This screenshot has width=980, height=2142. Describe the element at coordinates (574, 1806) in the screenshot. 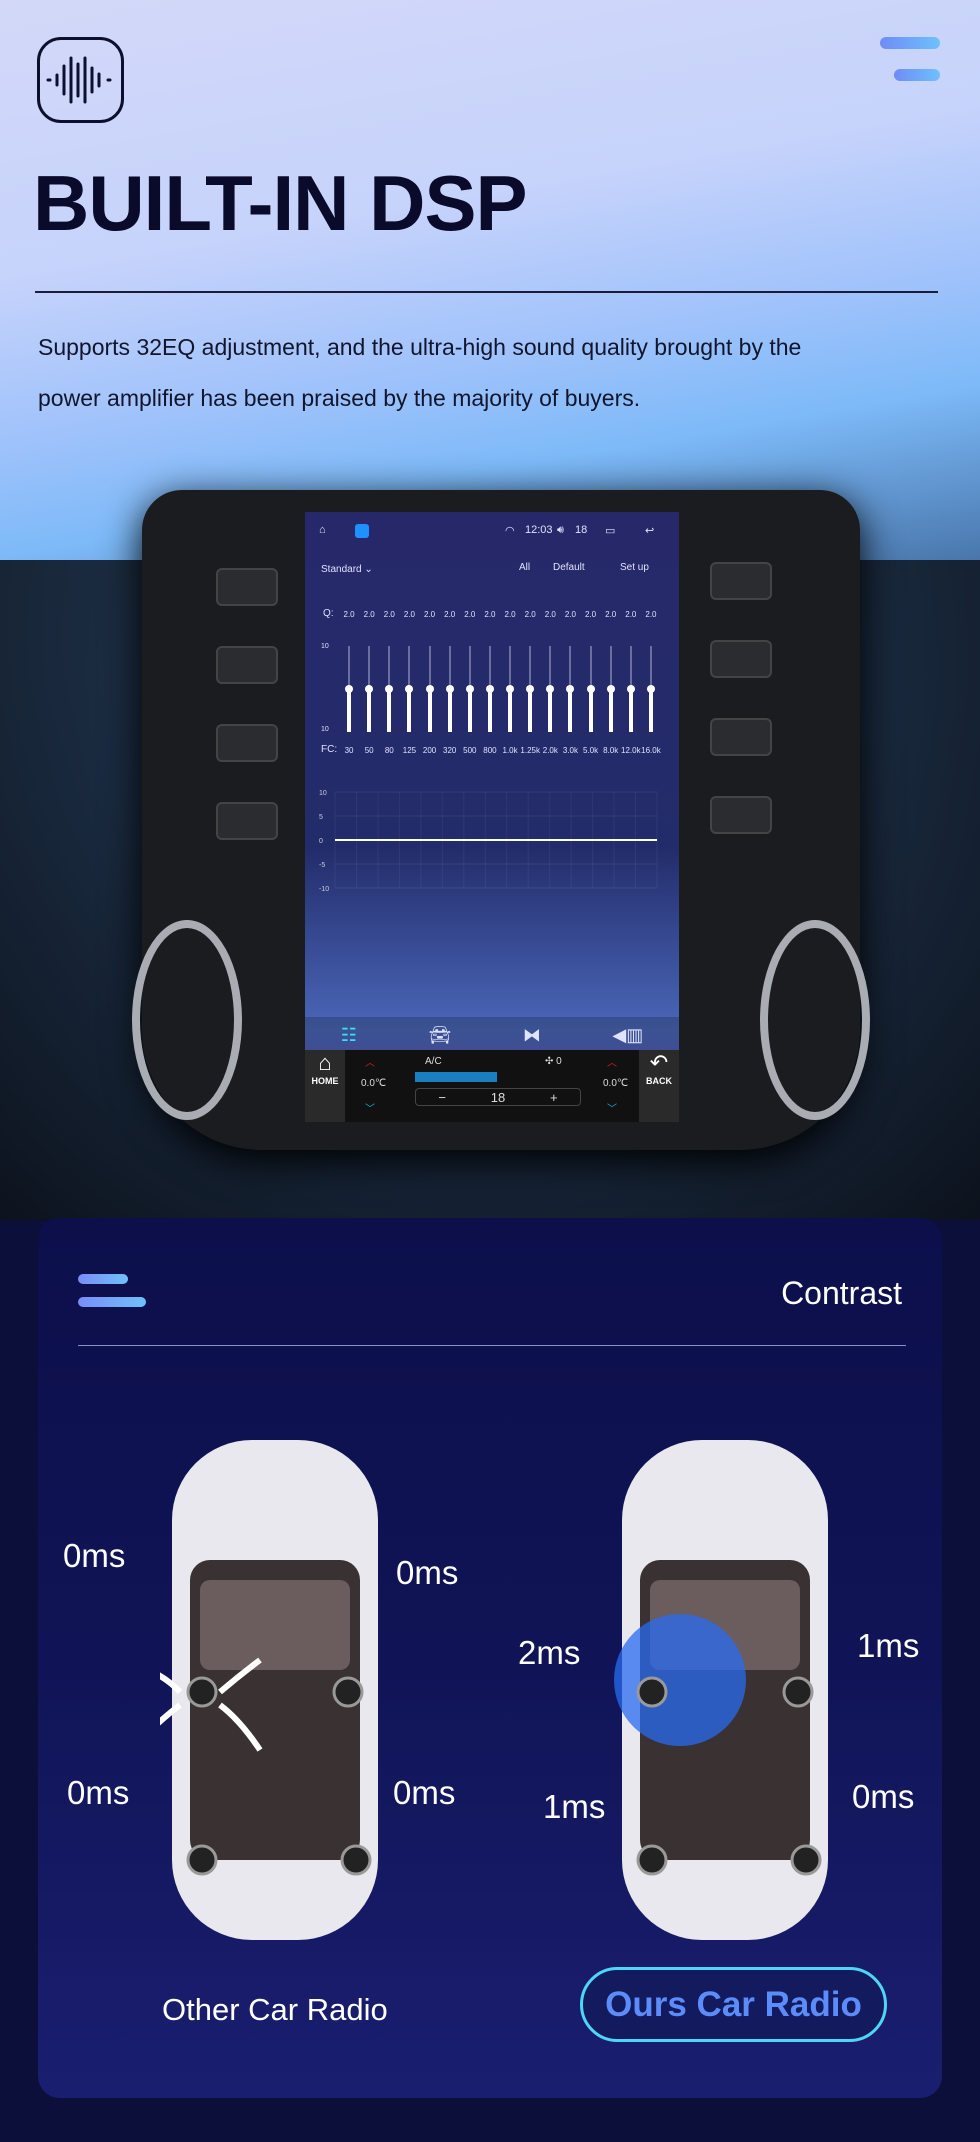

I see `delay-rear-left: 1ms` at that location.